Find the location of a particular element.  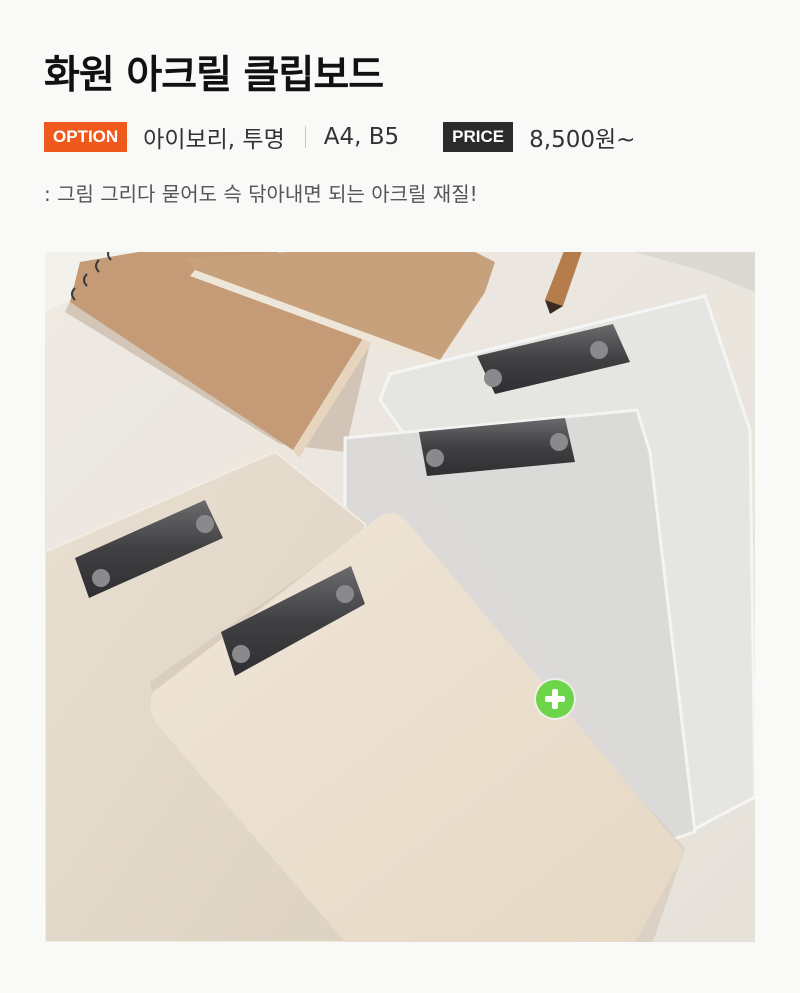

product-title: 화원 아크릴 클립보드 is located at coordinates (214, 75).